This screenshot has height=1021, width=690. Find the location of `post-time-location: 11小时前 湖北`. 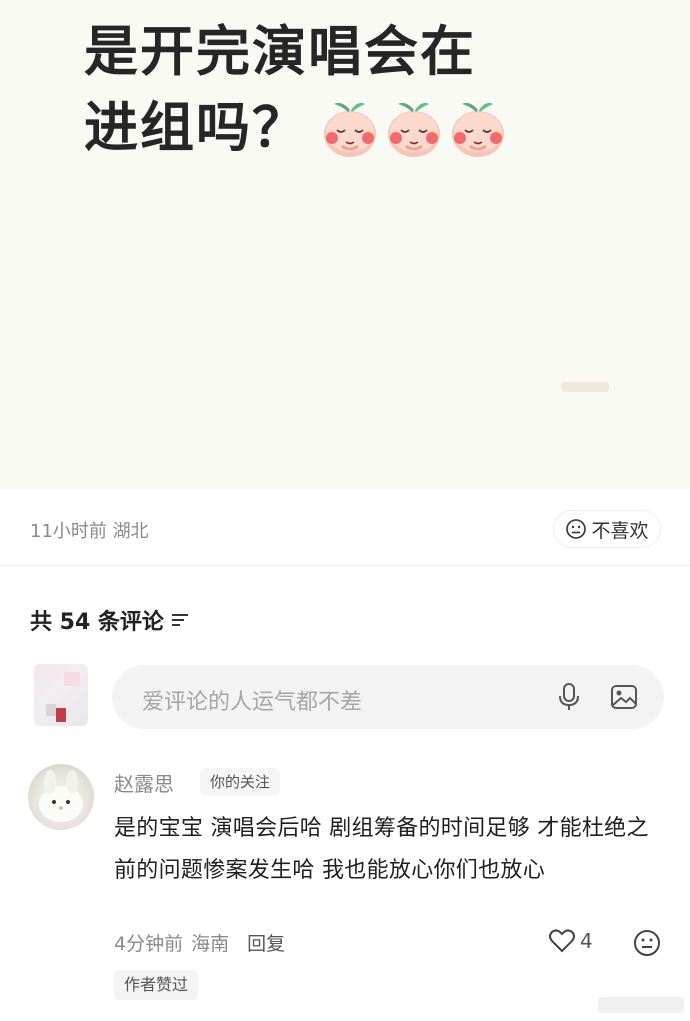

post-time-location: 11小时前 湖北 is located at coordinates (89, 531).